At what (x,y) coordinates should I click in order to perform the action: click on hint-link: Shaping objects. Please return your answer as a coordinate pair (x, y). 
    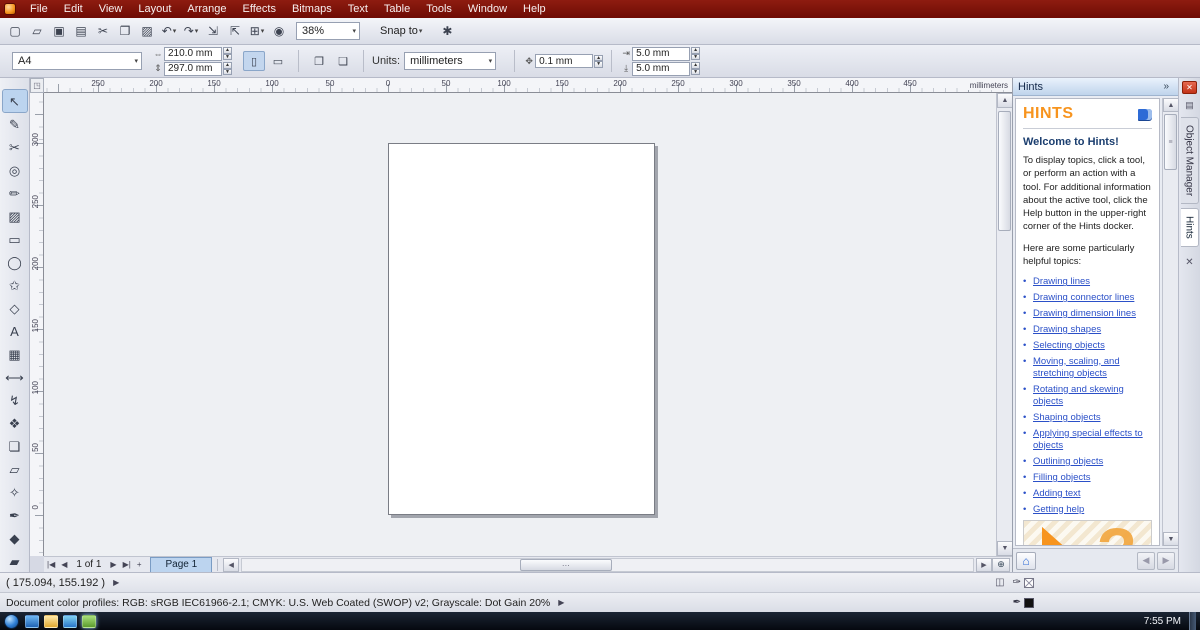
    Looking at the image, I should click on (1067, 418).